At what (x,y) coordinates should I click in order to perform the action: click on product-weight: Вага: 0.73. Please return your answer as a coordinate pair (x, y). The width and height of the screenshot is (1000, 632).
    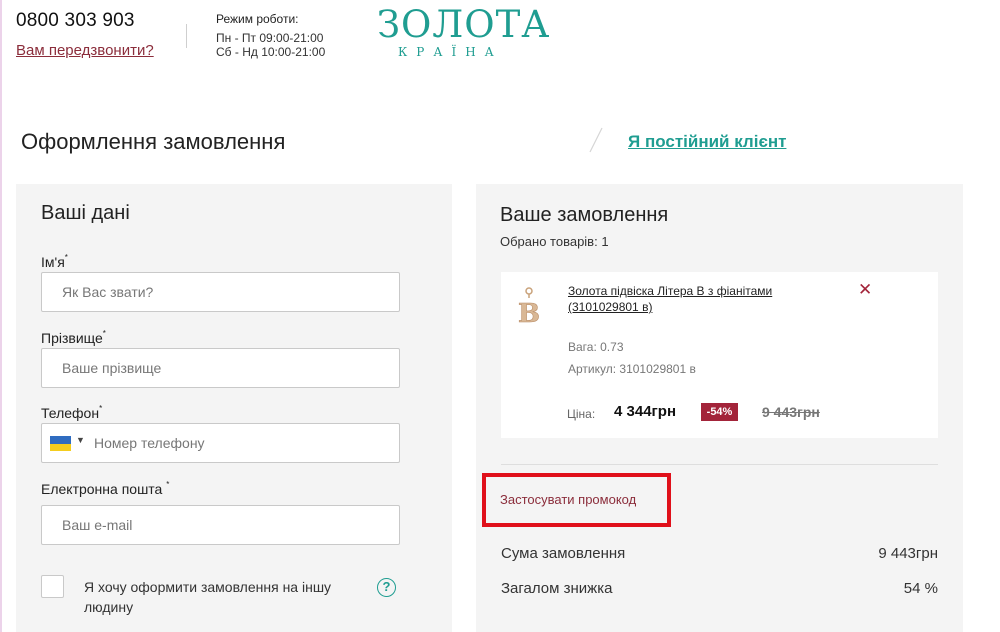
    Looking at the image, I should click on (596, 347).